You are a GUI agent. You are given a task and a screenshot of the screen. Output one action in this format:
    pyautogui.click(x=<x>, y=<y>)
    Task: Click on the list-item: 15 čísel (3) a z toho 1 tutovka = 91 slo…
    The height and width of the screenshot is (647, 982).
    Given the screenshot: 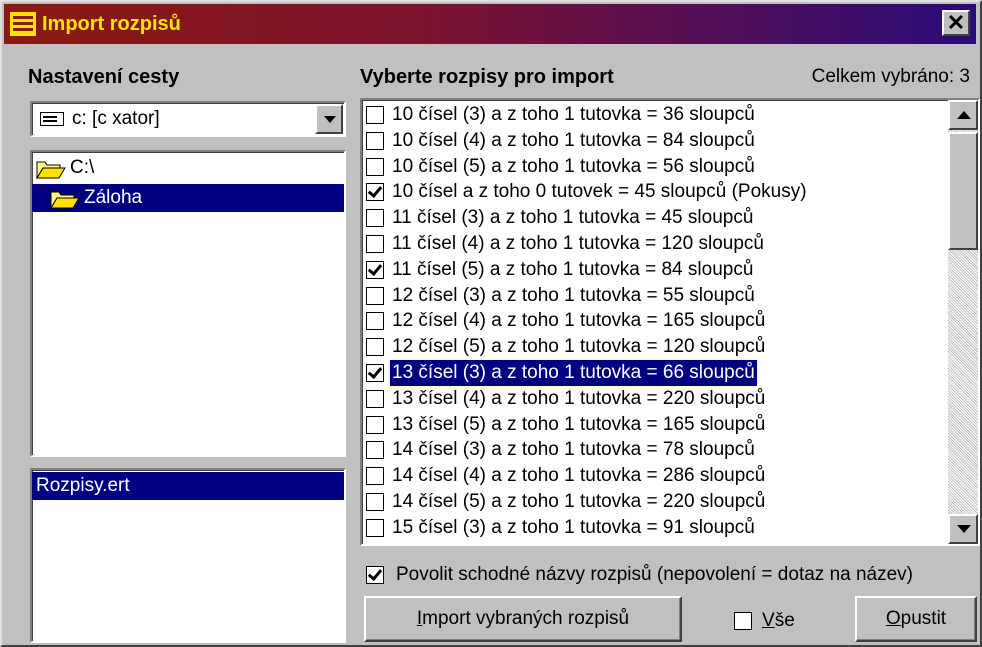 What is the action you would take?
    pyautogui.click(x=657, y=528)
    